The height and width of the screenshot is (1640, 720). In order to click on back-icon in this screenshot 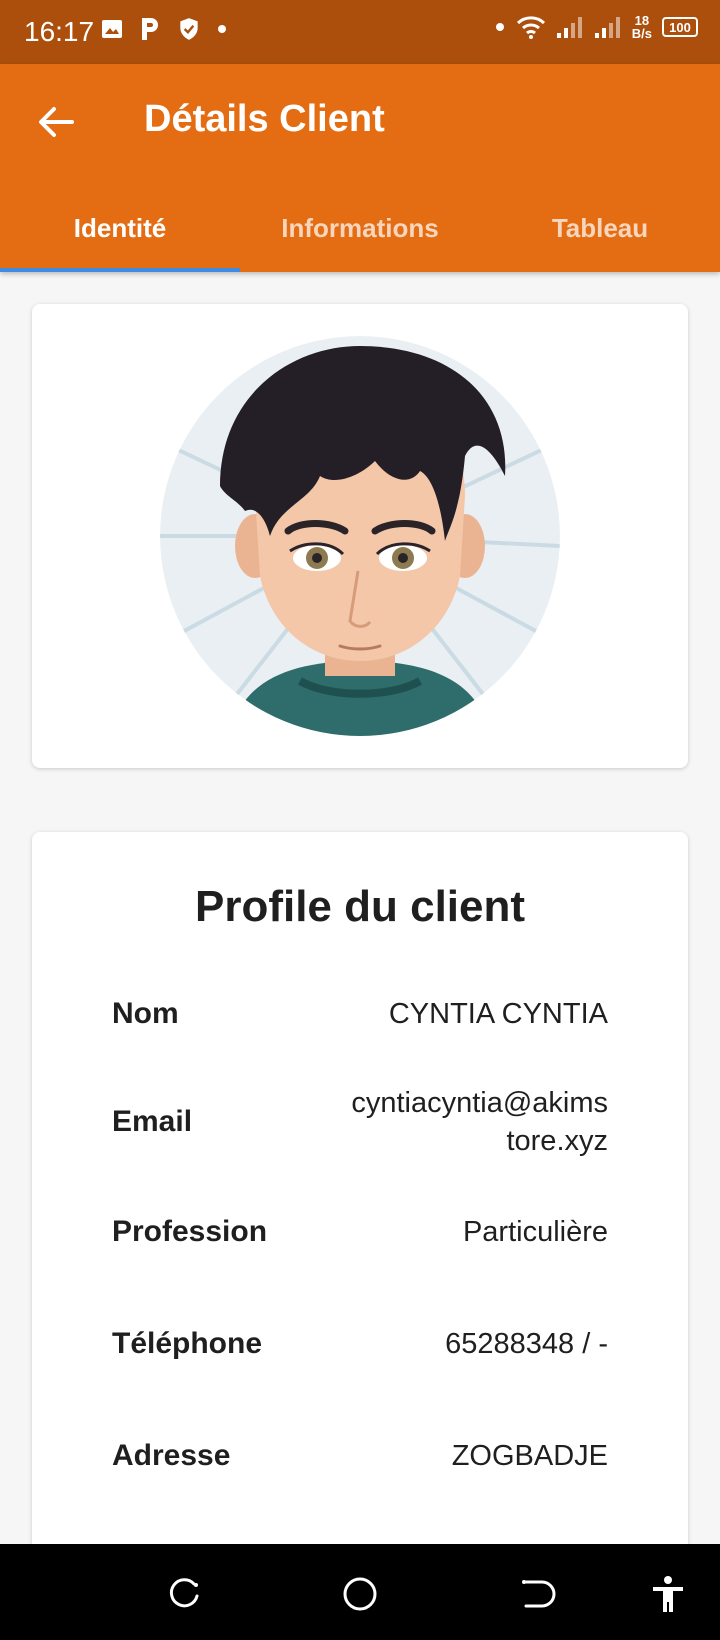, I will do `click(536, 1594)`.